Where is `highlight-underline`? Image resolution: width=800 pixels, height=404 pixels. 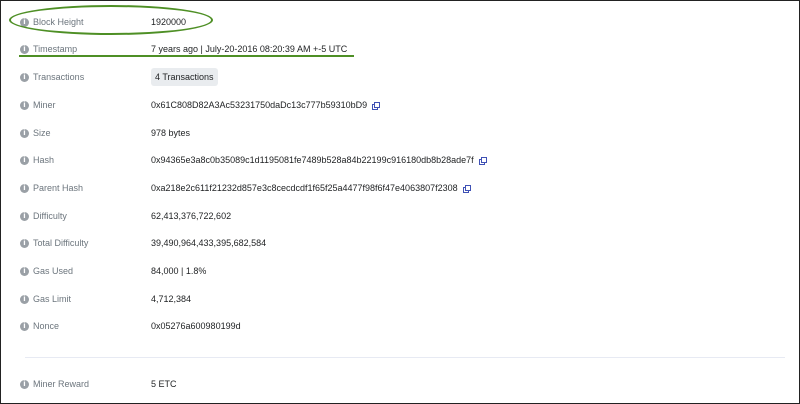 highlight-underline is located at coordinates (186, 56).